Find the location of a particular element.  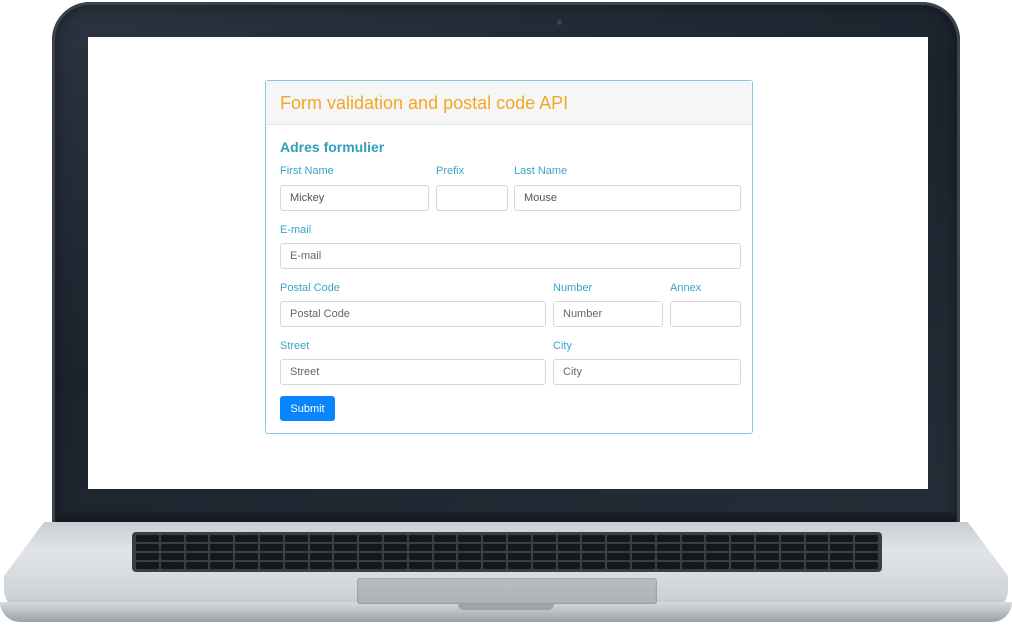

last-name-label: Last Name is located at coordinates (541, 171).